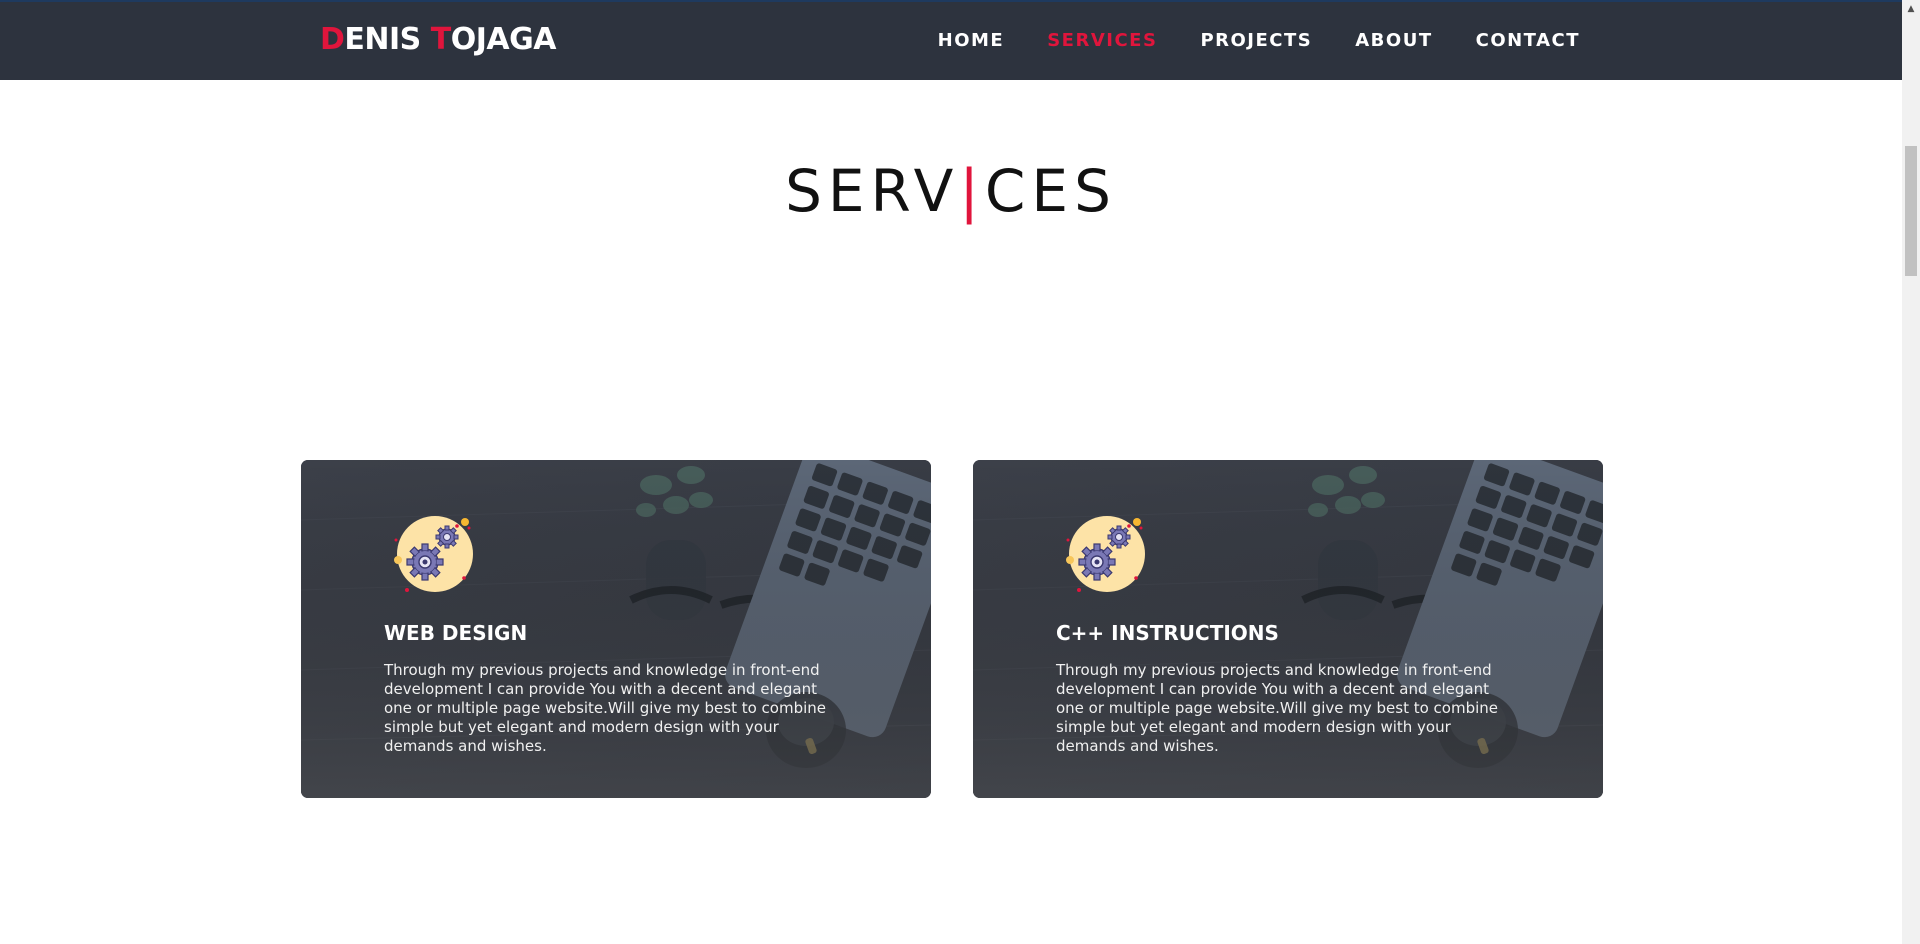 This screenshot has height=944, width=1920. Describe the element at coordinates (1911, 472) in the screenshot. I see `page-scrollbar: ▲` at that location.